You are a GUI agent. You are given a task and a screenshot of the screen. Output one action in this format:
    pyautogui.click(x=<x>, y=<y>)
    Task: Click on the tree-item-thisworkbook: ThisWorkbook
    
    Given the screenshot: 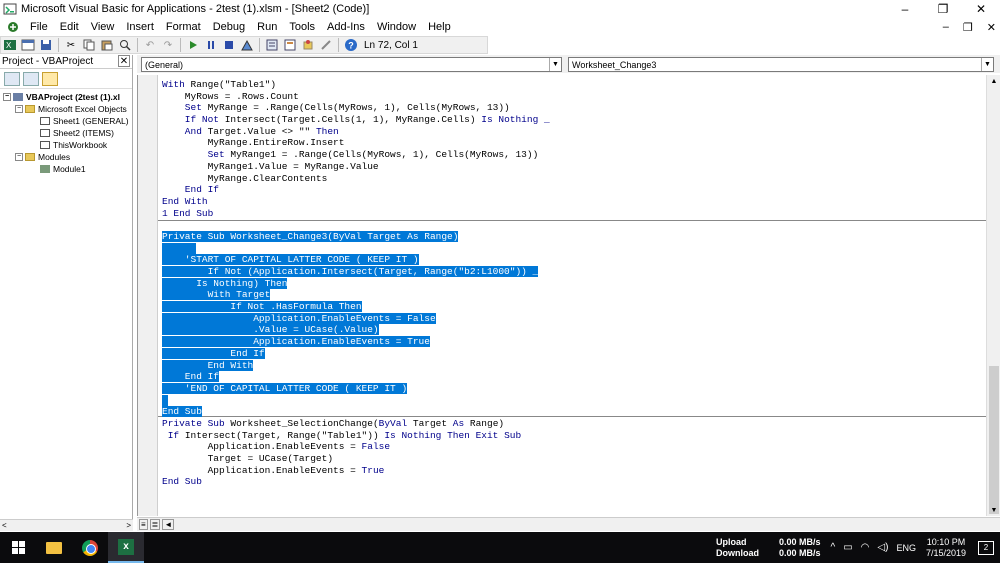 What is the action you would take?
    pyautogui.click(x=66, y=145)
    